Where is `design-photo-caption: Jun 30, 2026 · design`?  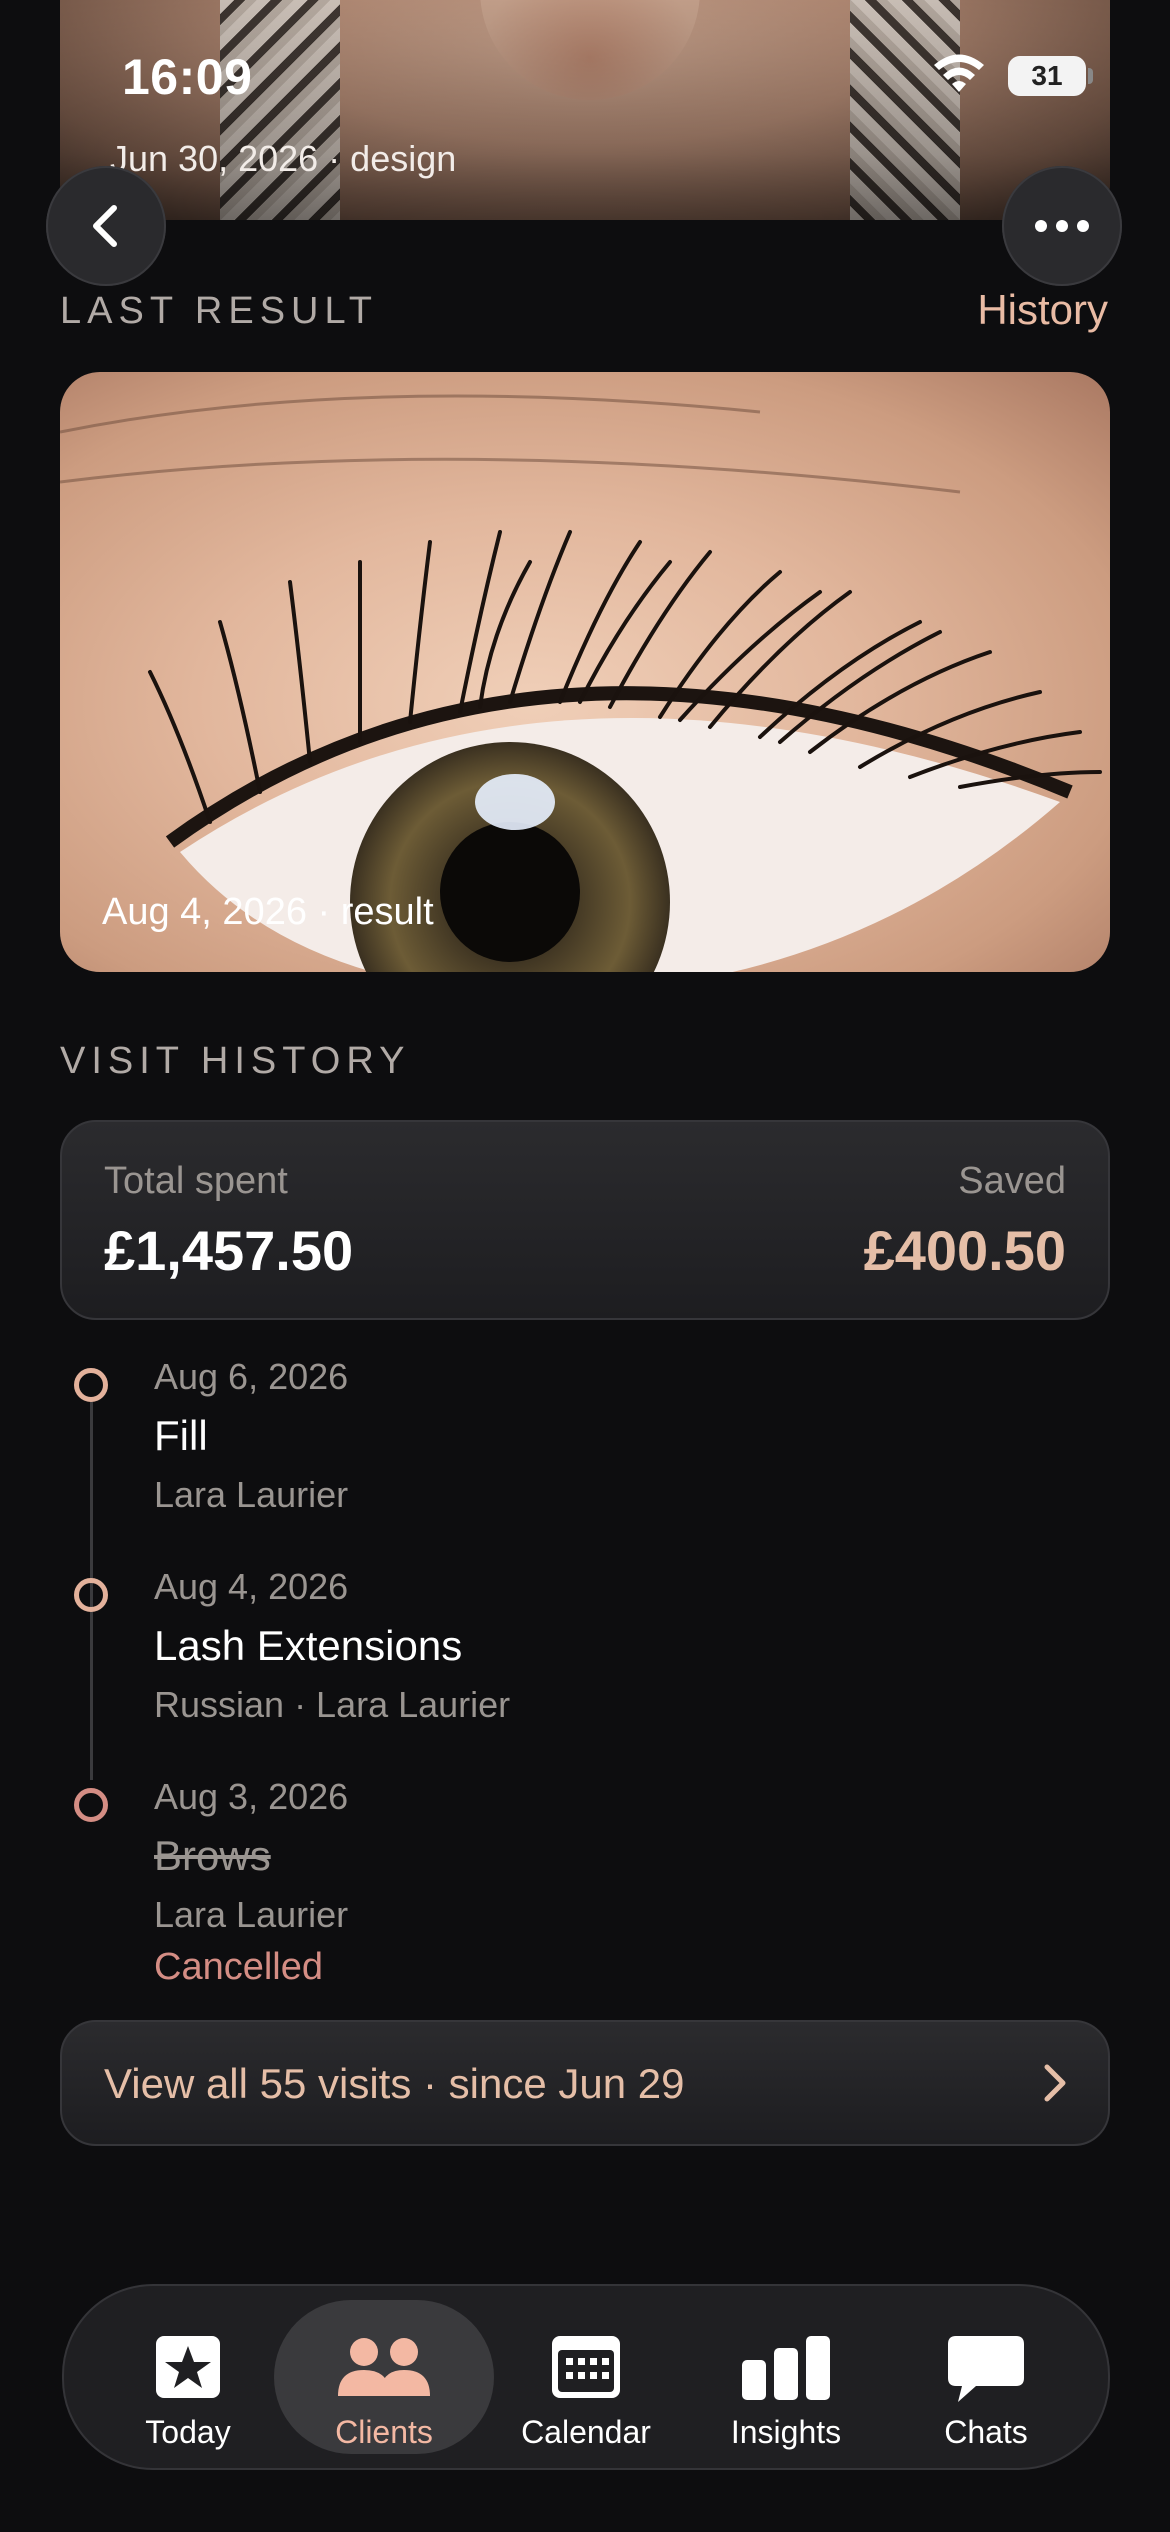
design-photo-caption: Jun 30, 2026 · design is located at coordinates (283, 158).